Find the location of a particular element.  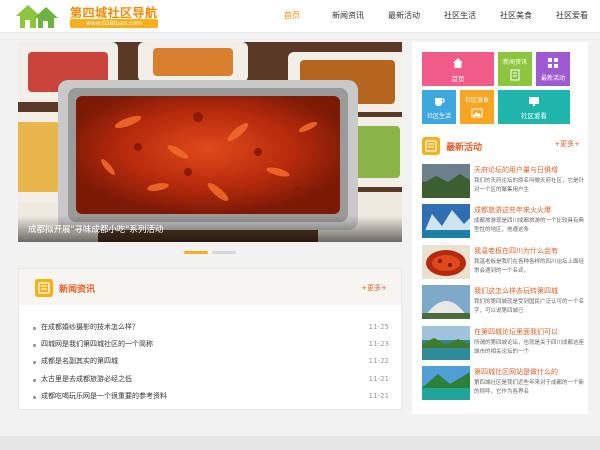

image-icon is located at coordinates (477, 113).